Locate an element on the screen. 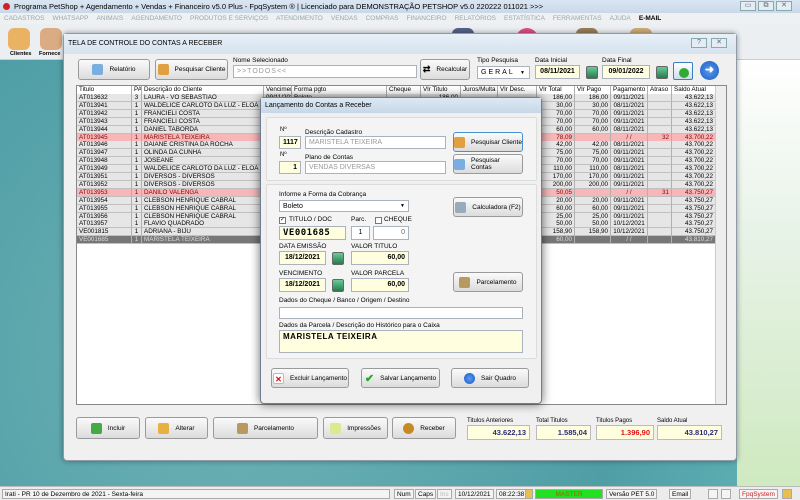 This screenshot has width=800, height=500. suppliers-icon is located at coordinates (51, 39).